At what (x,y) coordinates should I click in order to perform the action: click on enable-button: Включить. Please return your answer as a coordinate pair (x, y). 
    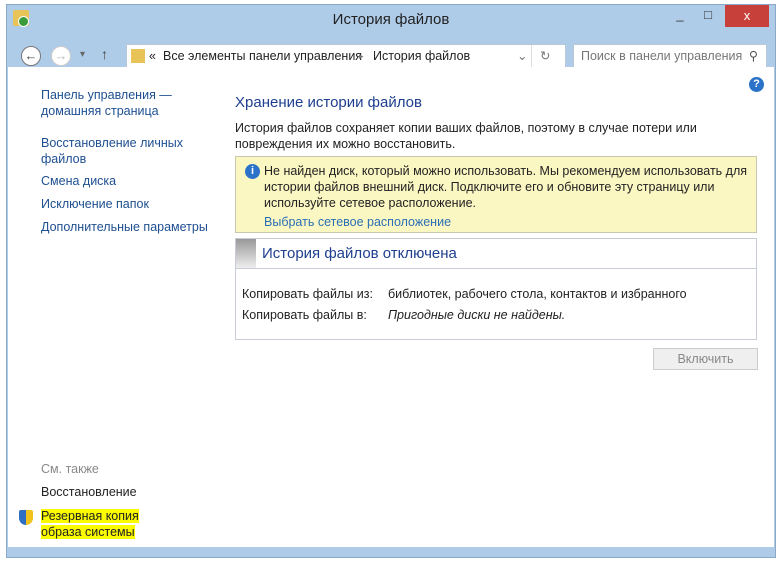
    Looking at the image, I should click on (705, 359).